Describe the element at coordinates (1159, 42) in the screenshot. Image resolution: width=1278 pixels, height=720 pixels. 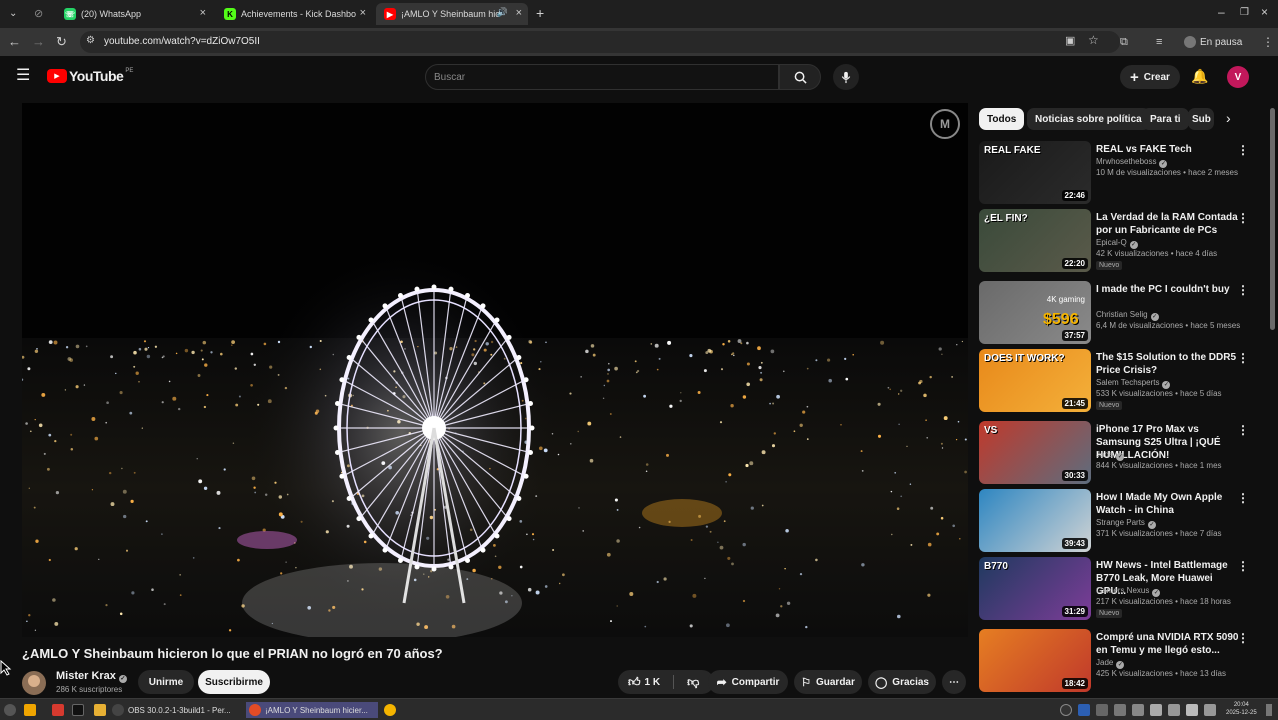
I see `reading-list-icon: ≡` at that location.